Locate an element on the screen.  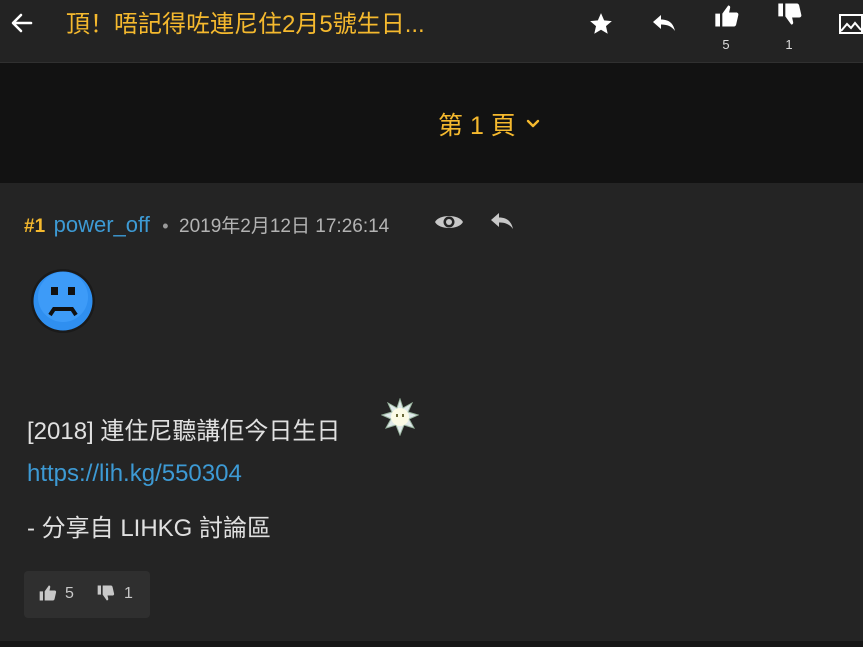
share-source-text: - 分享自 LIHKG 討論區 is located at coordinates (149, 528).